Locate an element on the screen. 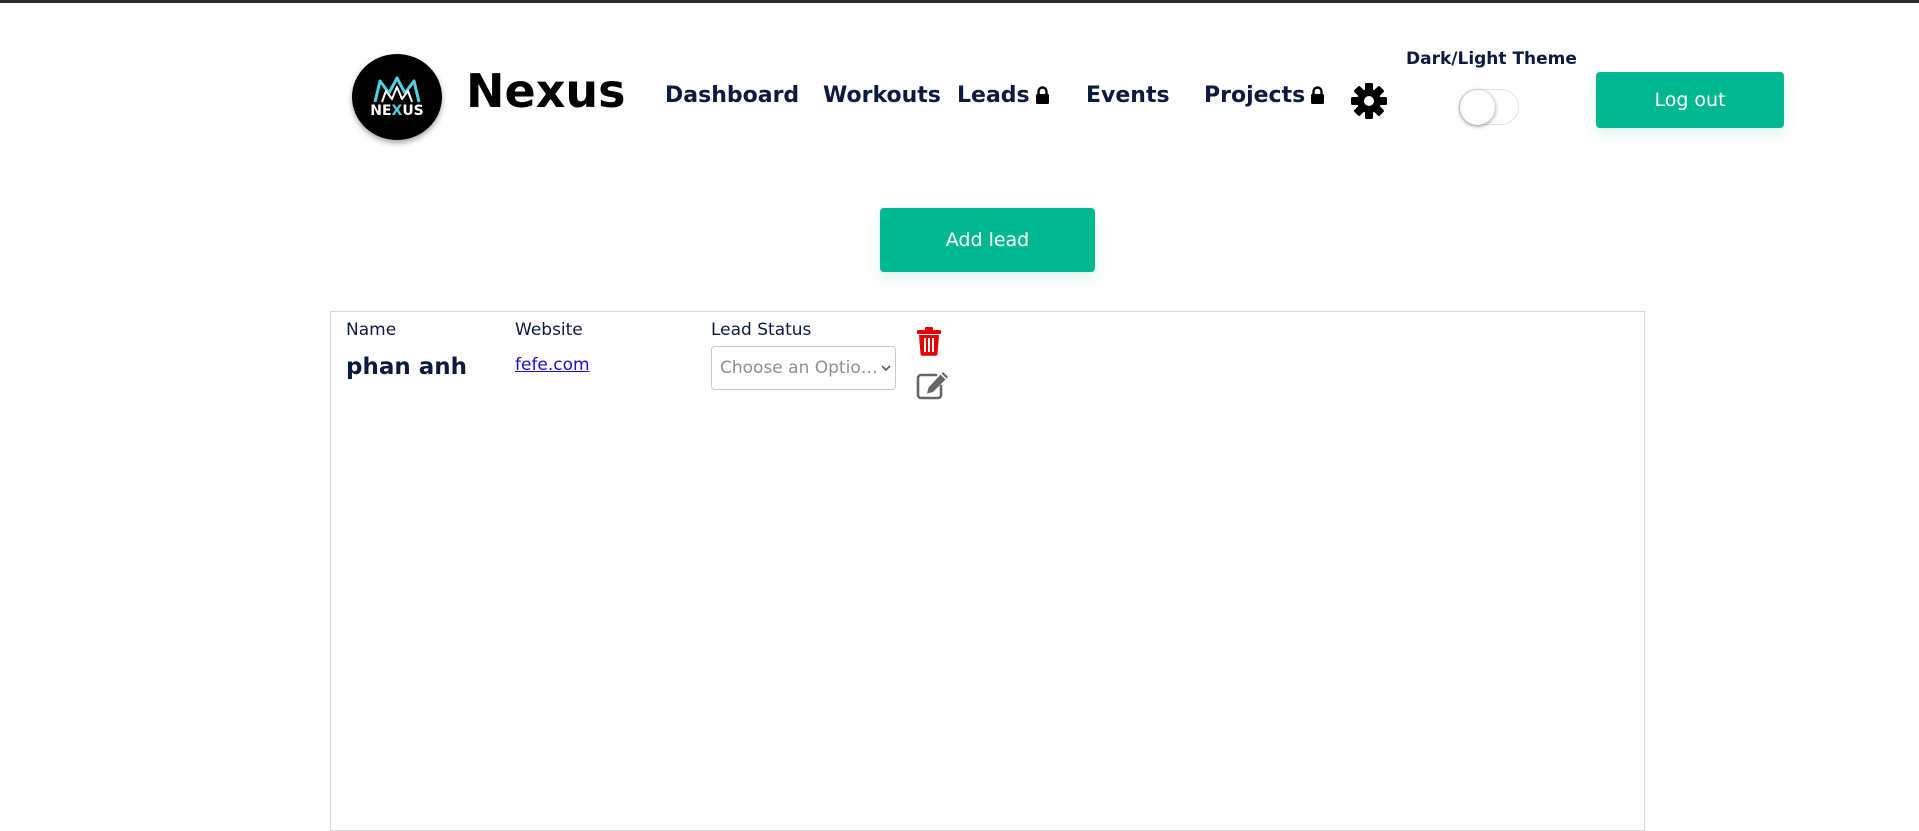 The width and height of the screenshot is (1919, 831). nav-item-label: Leads is located at coordinates (993, 95).